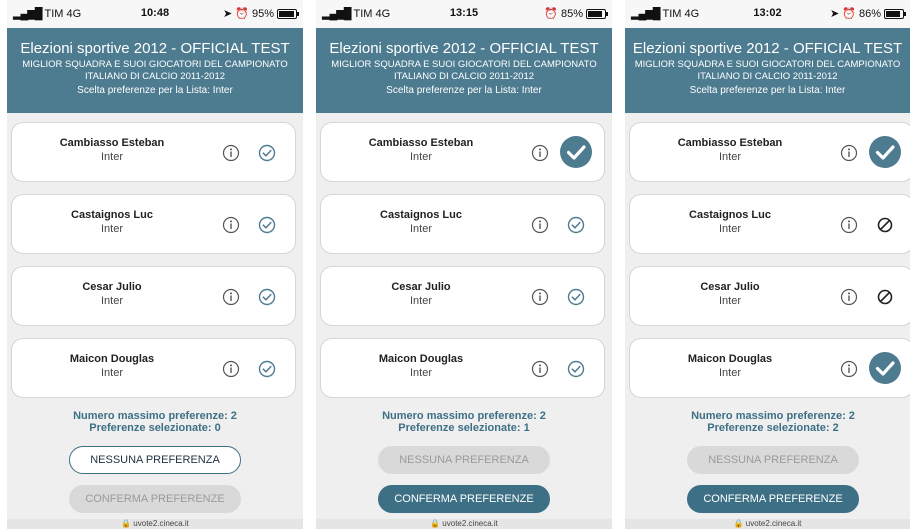 The width and height of the screenshot is (910, 529). I want to click on battery-label: 95%, so click(262, 13).